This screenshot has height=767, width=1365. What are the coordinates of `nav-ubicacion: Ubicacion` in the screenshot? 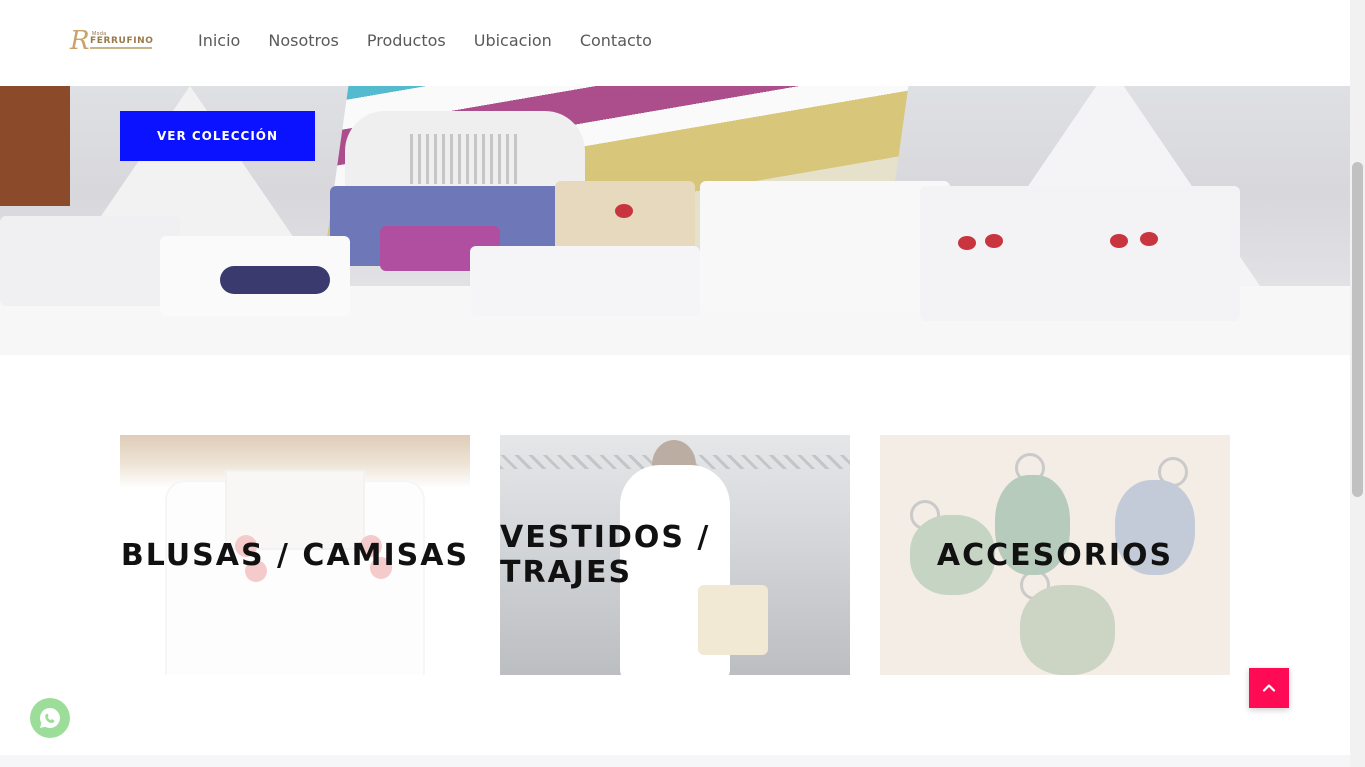 It's located at (513, 41).